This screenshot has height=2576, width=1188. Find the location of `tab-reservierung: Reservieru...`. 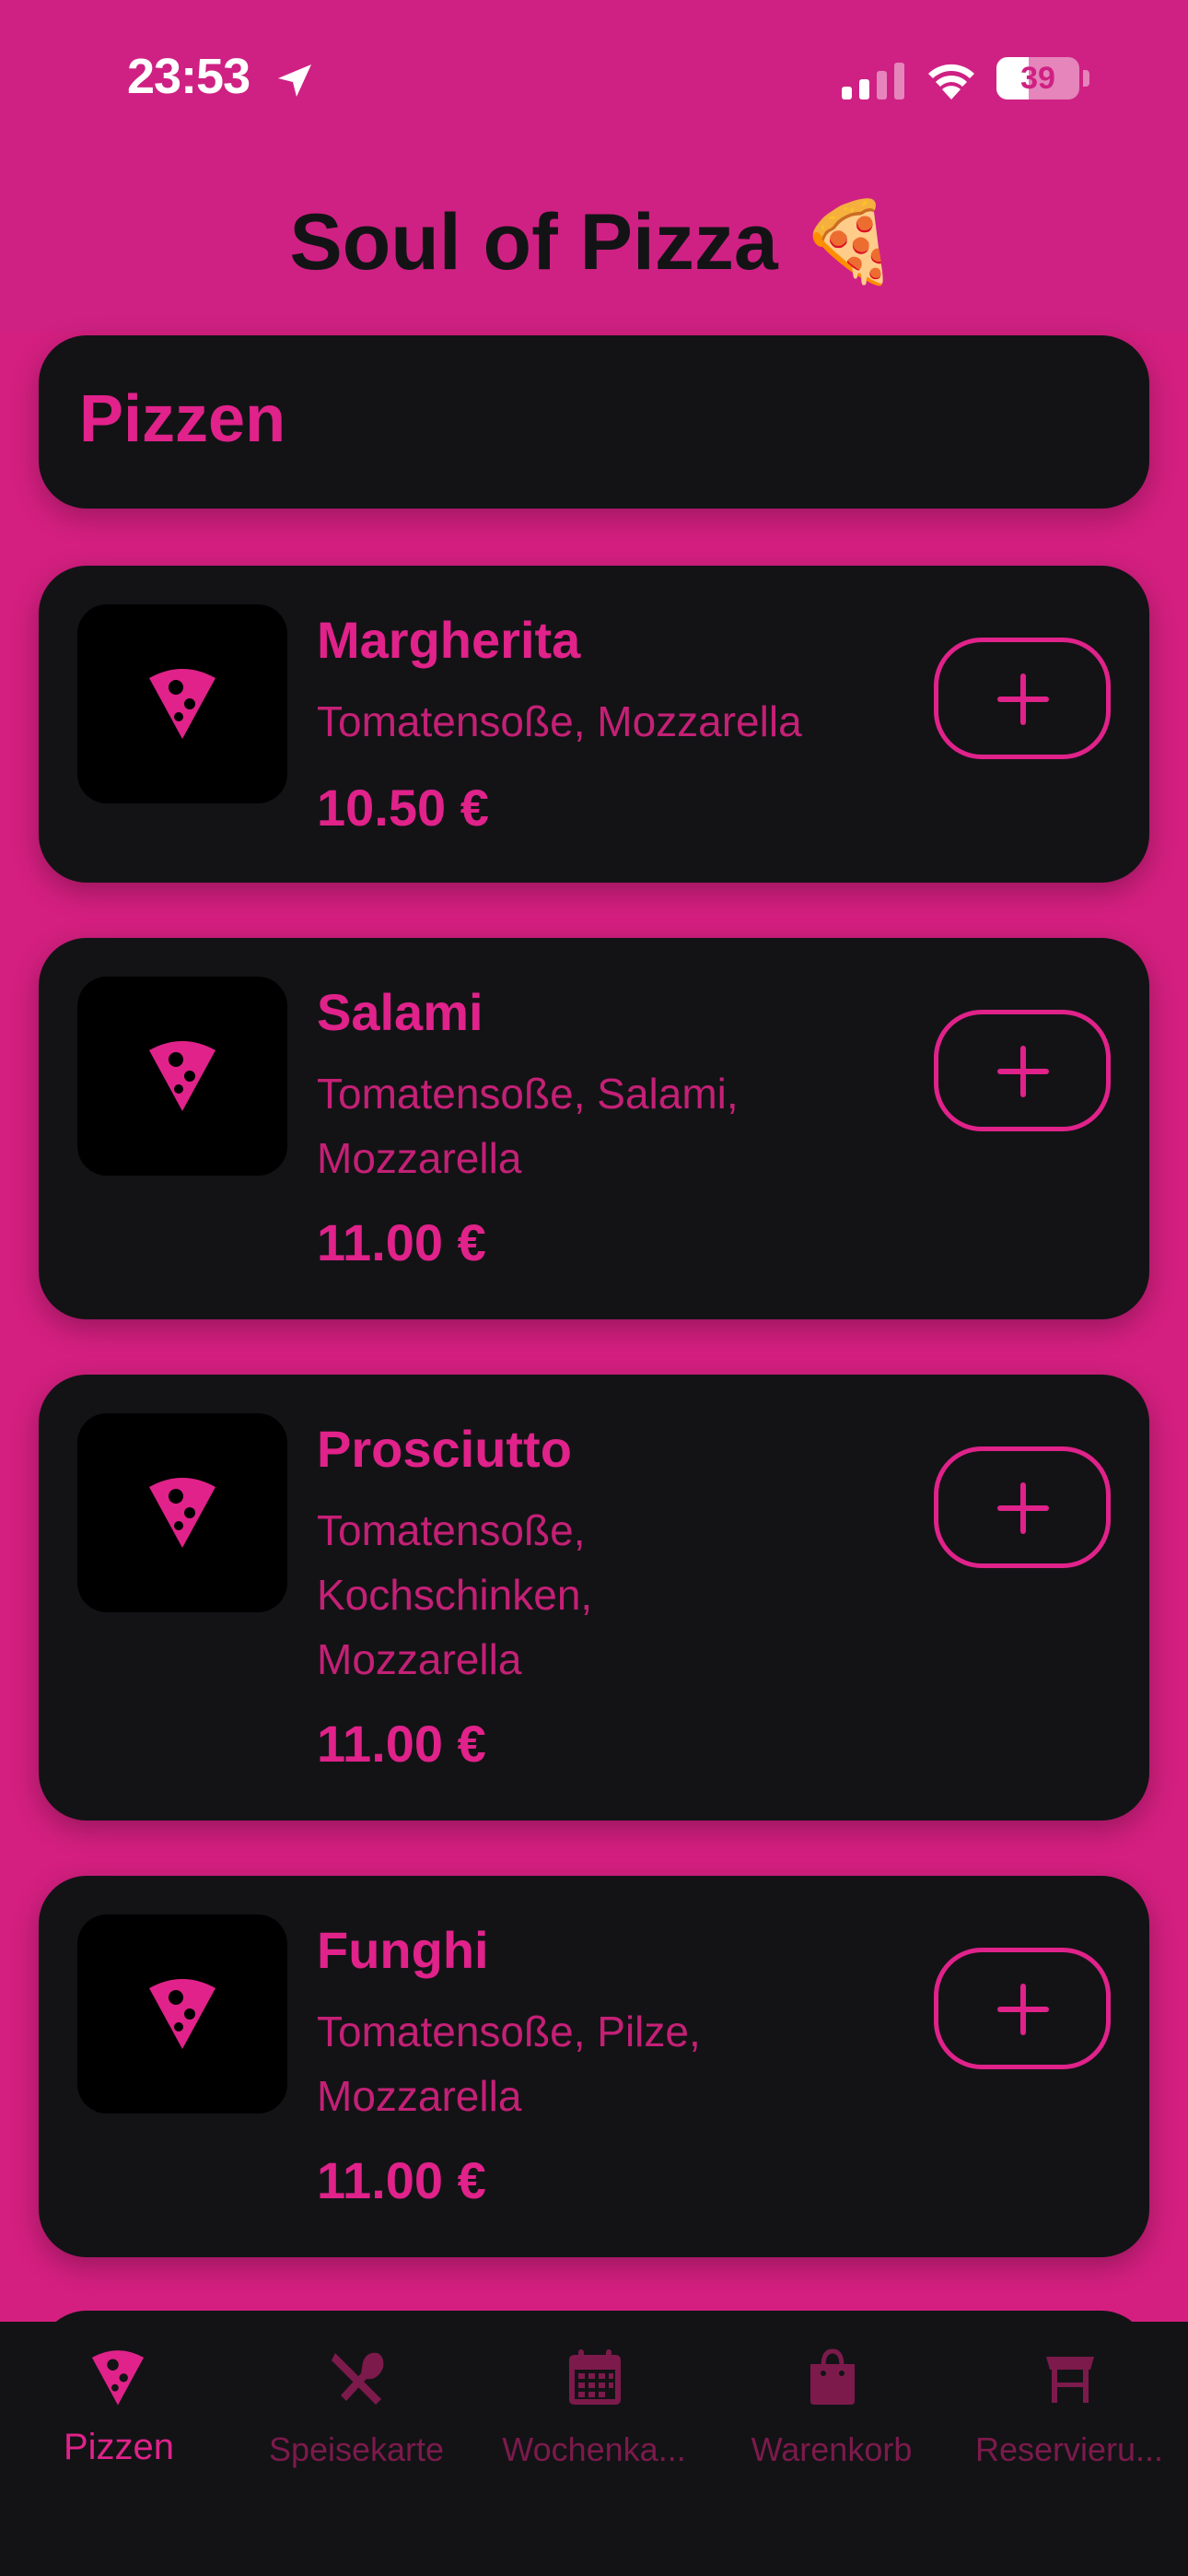

tab-reservierung: Reservieru... is located at coordinates (1069, 2414).